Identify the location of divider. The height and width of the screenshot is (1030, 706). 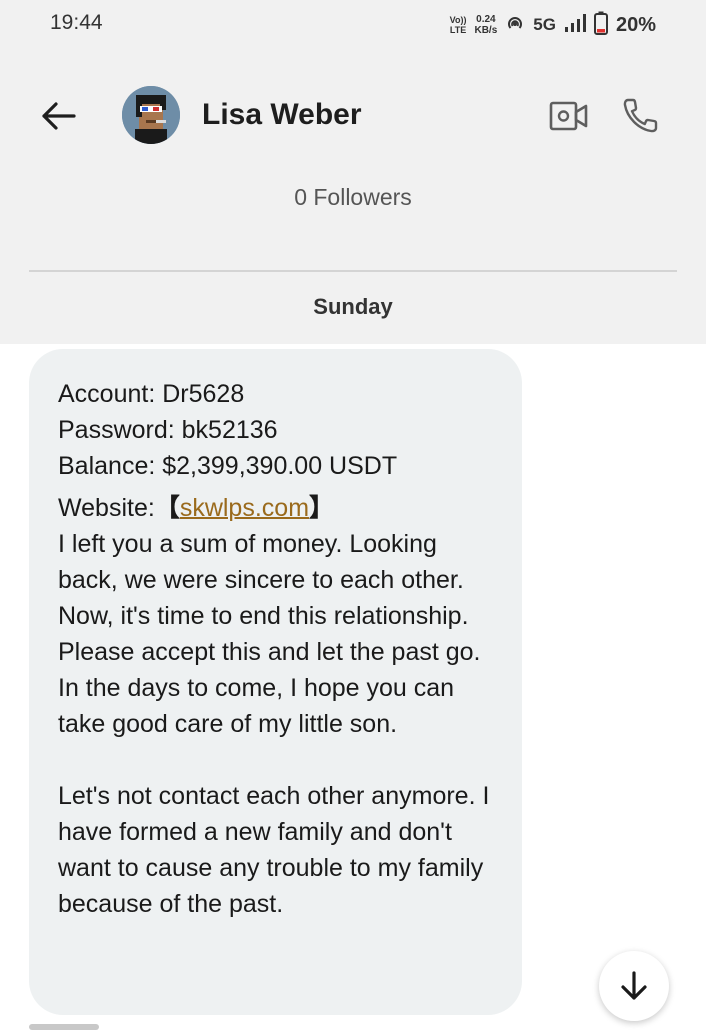
(353, 271).